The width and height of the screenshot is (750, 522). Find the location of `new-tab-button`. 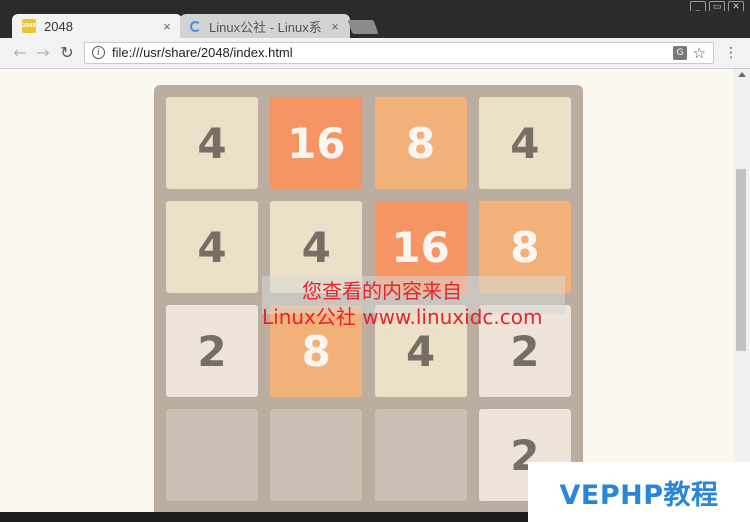

new-tab-button is located at coordinates (363, 27).